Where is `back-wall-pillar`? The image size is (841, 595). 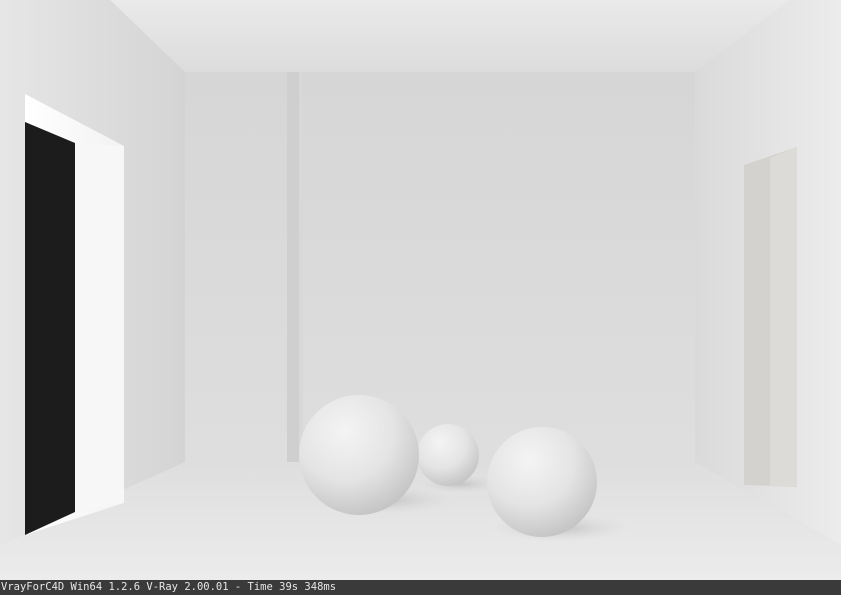 back-wall-pillar is located at coordinates (293, 267).